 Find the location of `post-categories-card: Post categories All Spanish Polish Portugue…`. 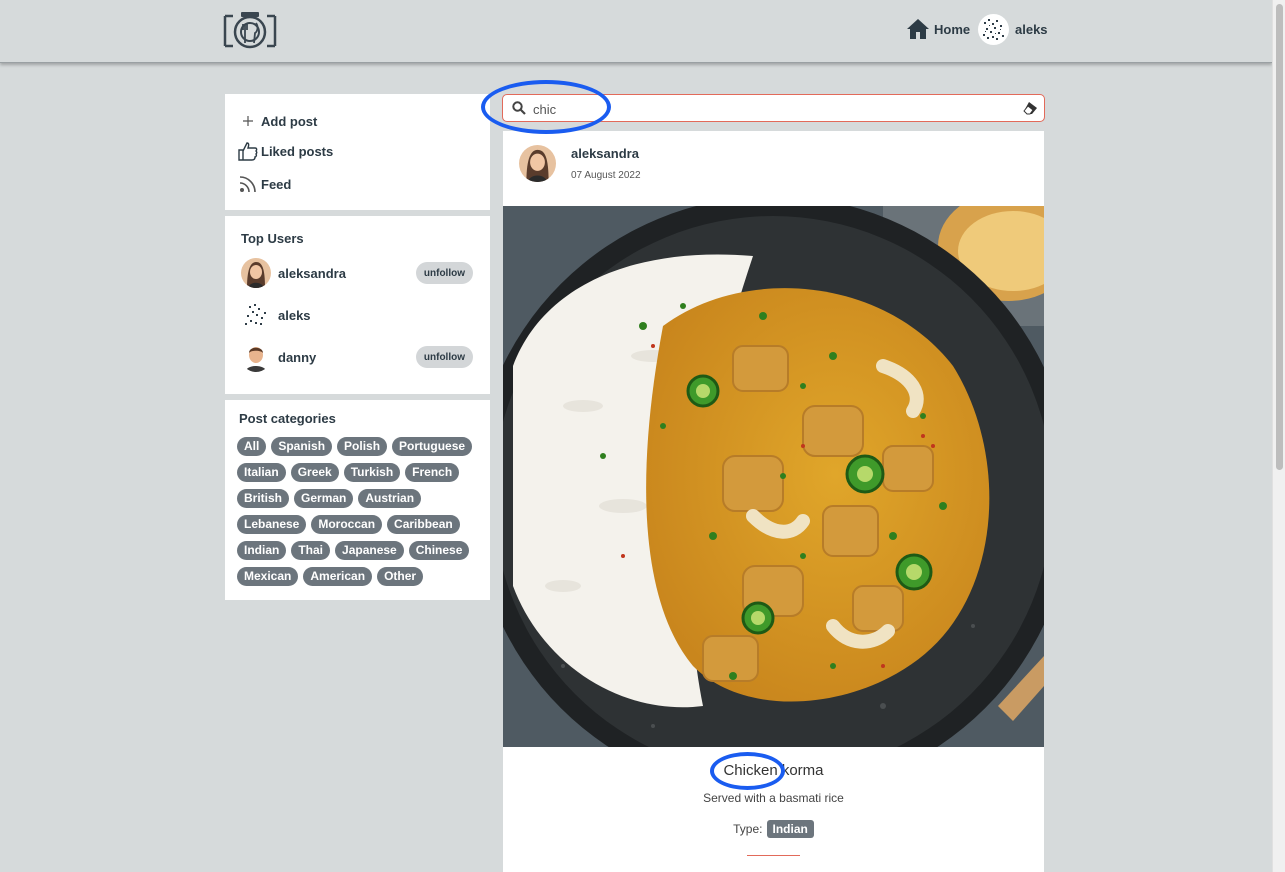

post-categories-card: Post categories All Spanish Polish Portugue… is located at coordinates (357, 500).